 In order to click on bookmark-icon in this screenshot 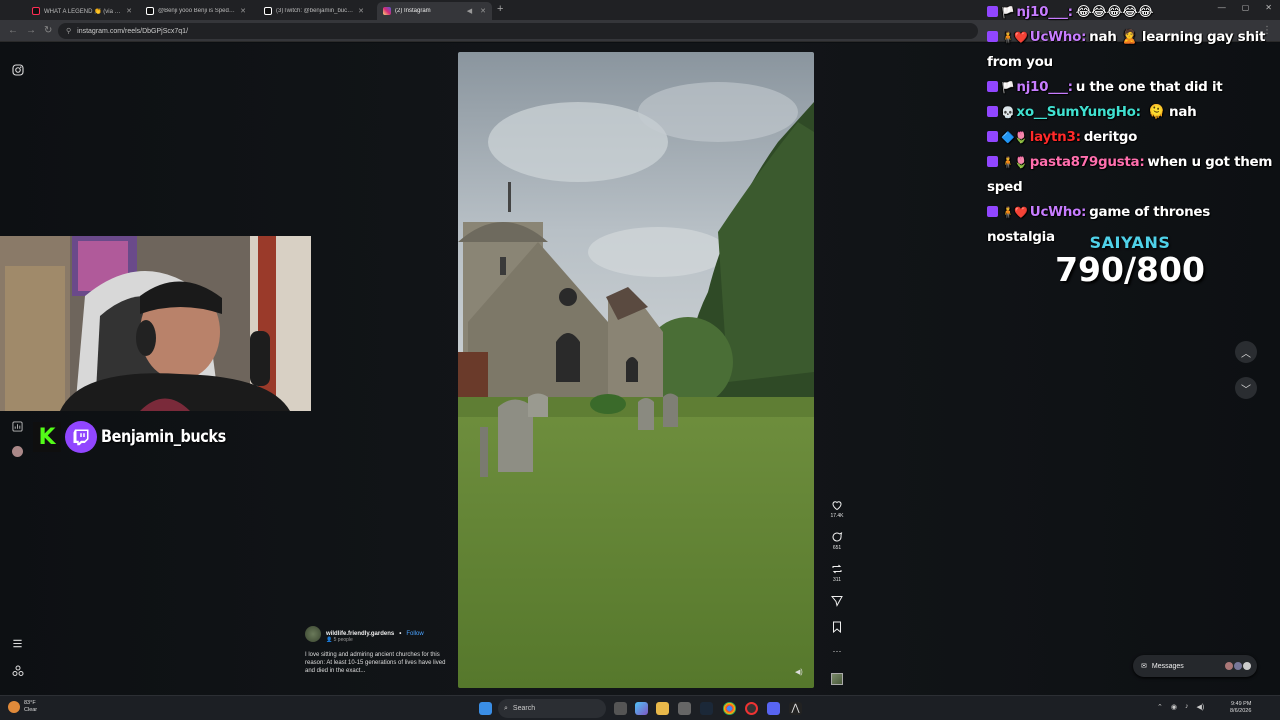, I will do `click(837, 627)`.